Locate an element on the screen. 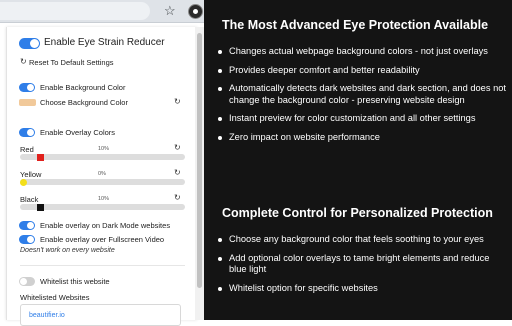 This screenshot has width=512, height=326. browser-toolbar: ☆ is located at coordinates (102, 11).